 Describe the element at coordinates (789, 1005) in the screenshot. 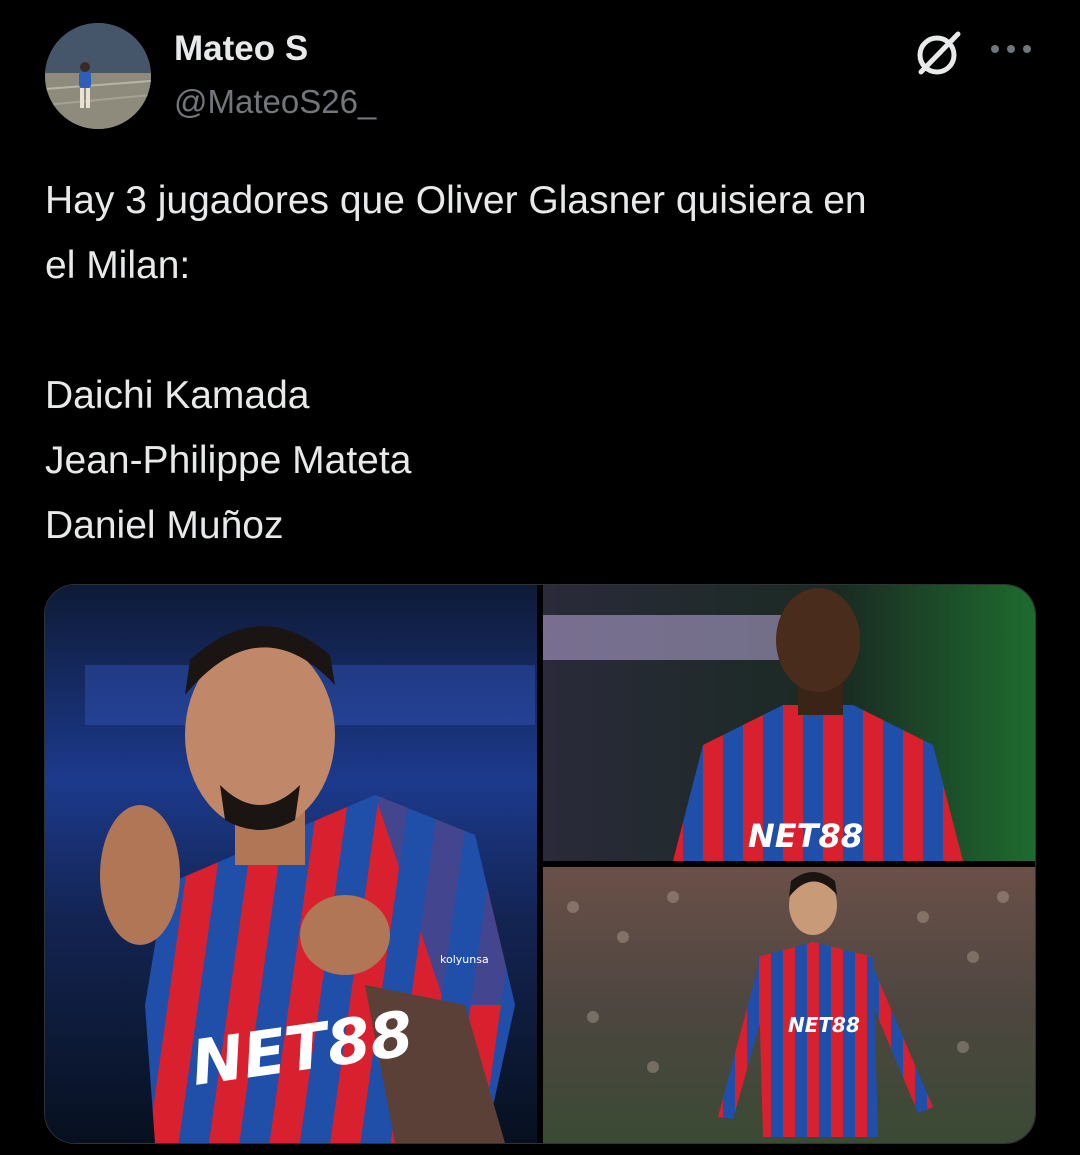

I see `media-photo-3: NET88` at that location.